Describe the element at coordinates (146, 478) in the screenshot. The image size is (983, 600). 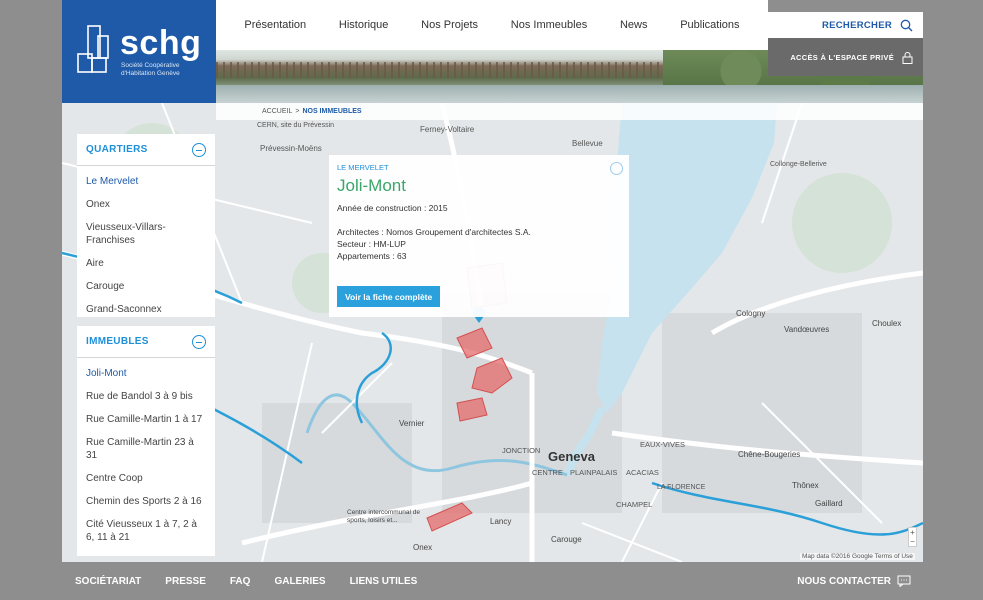
I see `immeuble-item: Centre Coop` at that location.